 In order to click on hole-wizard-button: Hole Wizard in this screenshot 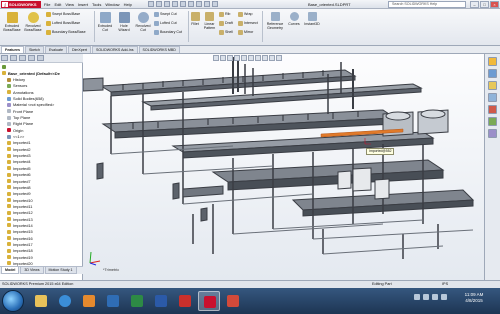, I will do `click(124, 22)`.